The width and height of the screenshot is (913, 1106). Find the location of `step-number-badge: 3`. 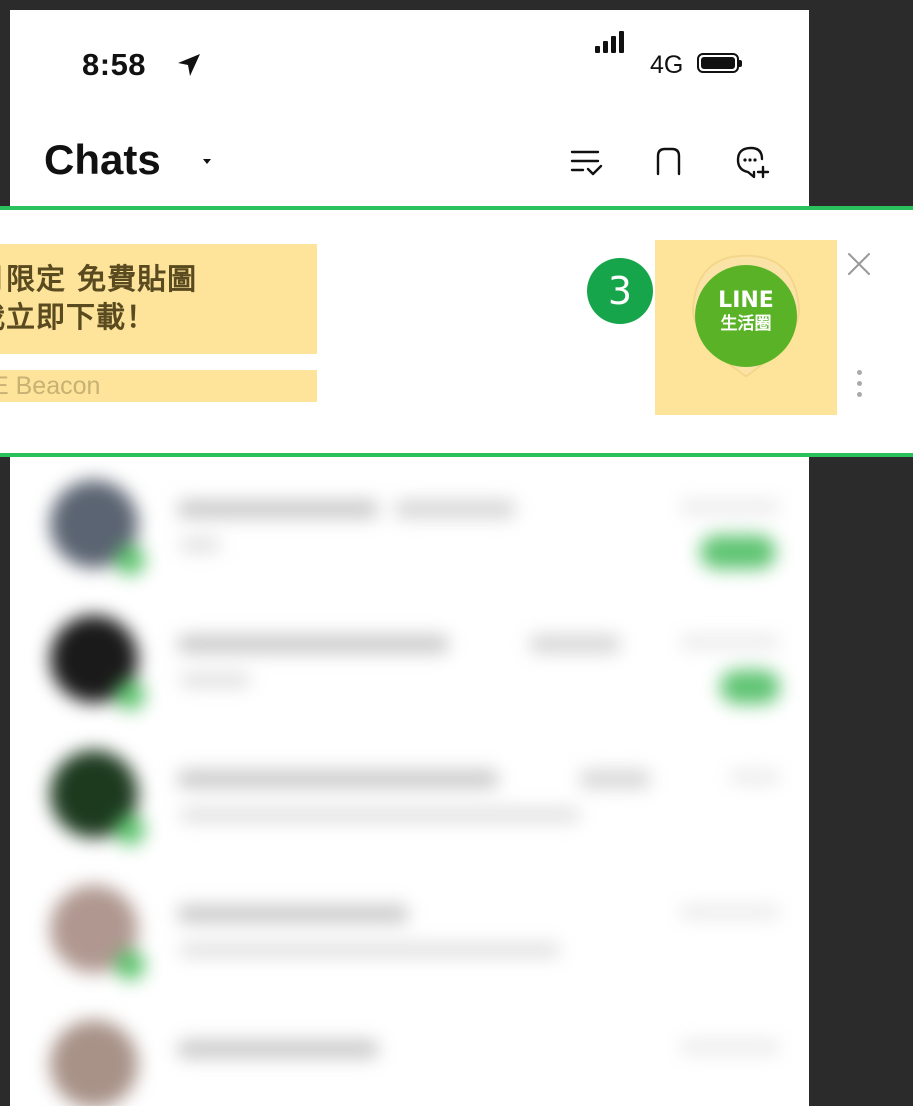

step-number-badge: 3 is located at coordinates (620, 291).